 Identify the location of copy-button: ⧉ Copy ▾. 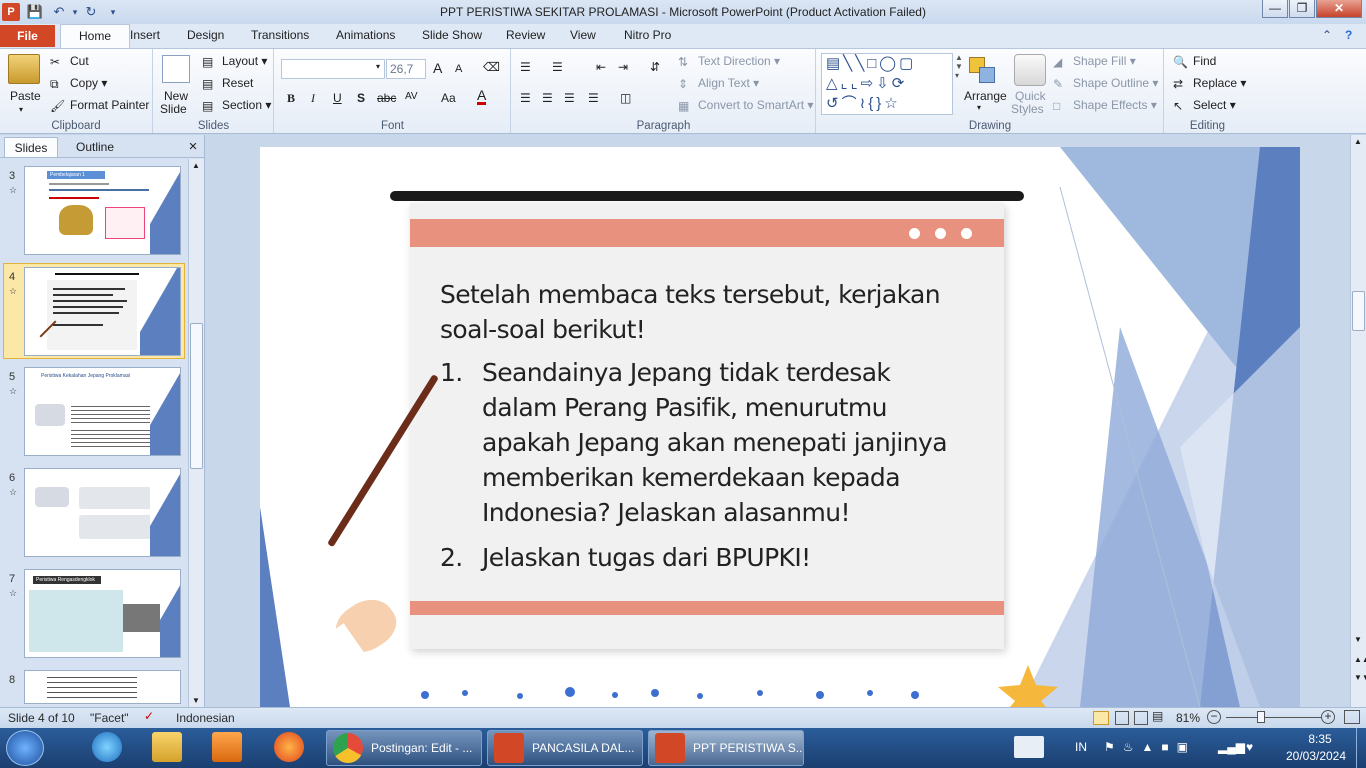
(78, 83).